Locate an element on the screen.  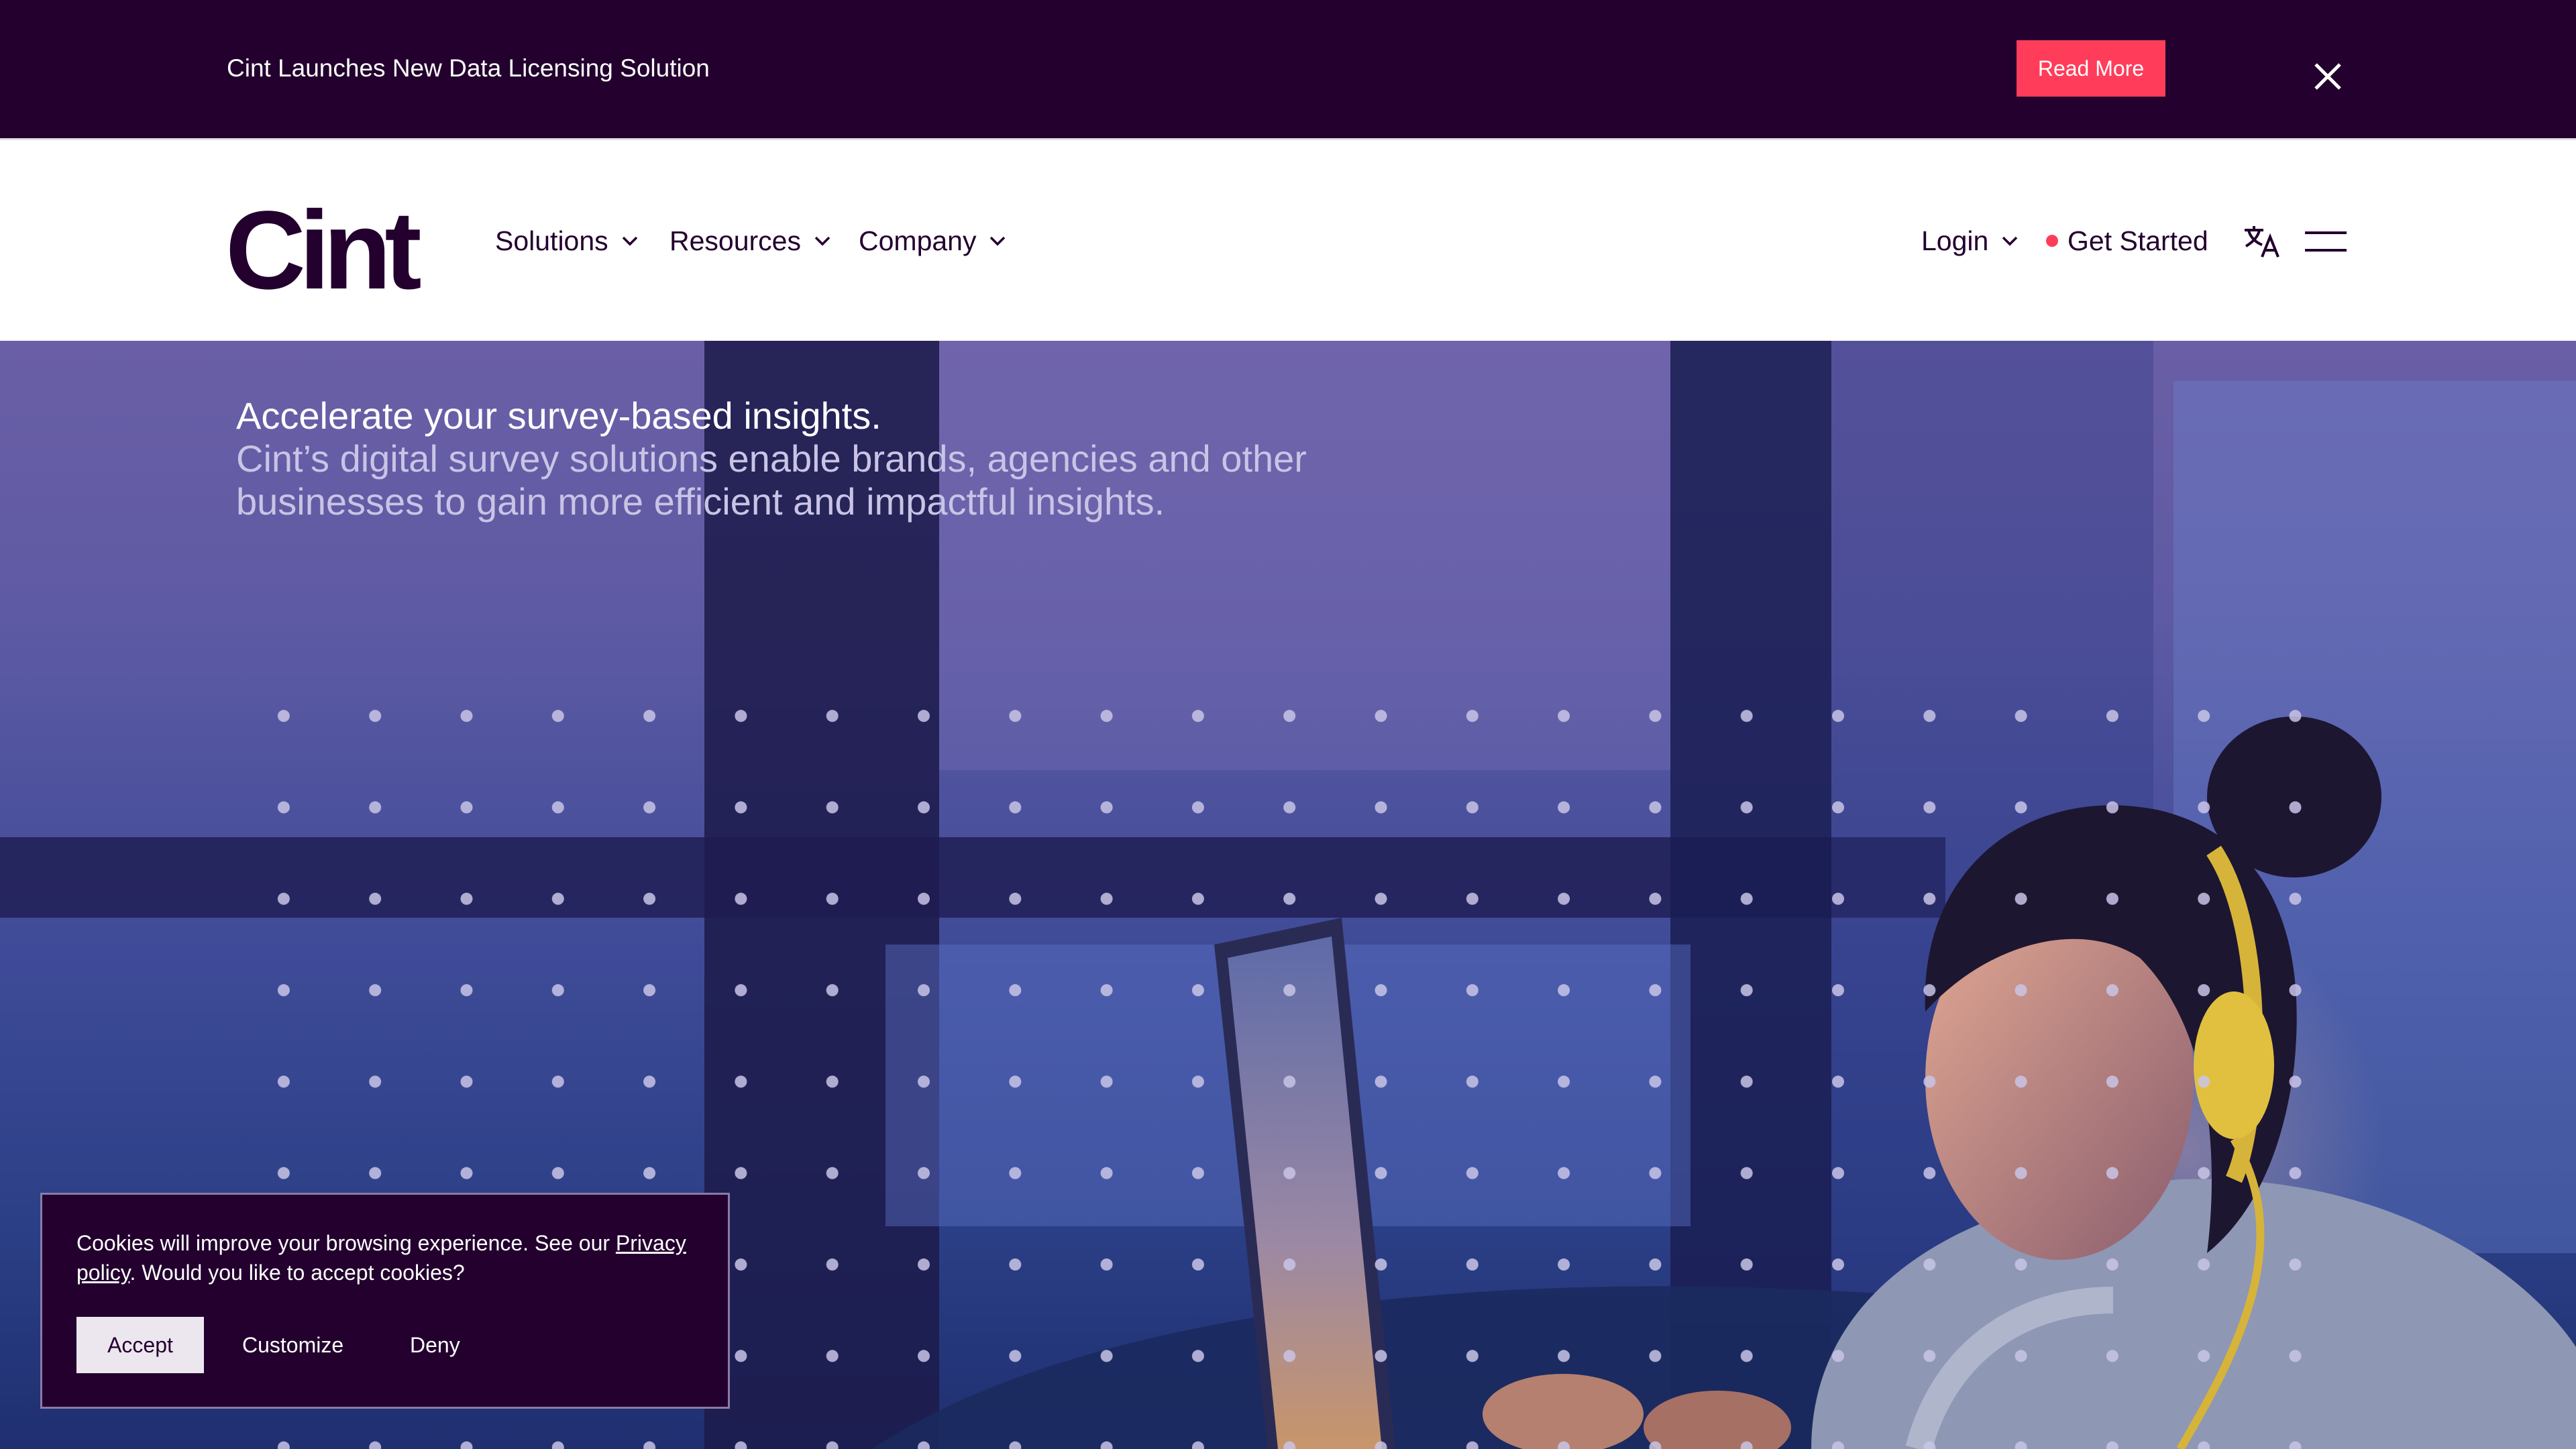
nav-company: Company is located at coordinates (932, 240).